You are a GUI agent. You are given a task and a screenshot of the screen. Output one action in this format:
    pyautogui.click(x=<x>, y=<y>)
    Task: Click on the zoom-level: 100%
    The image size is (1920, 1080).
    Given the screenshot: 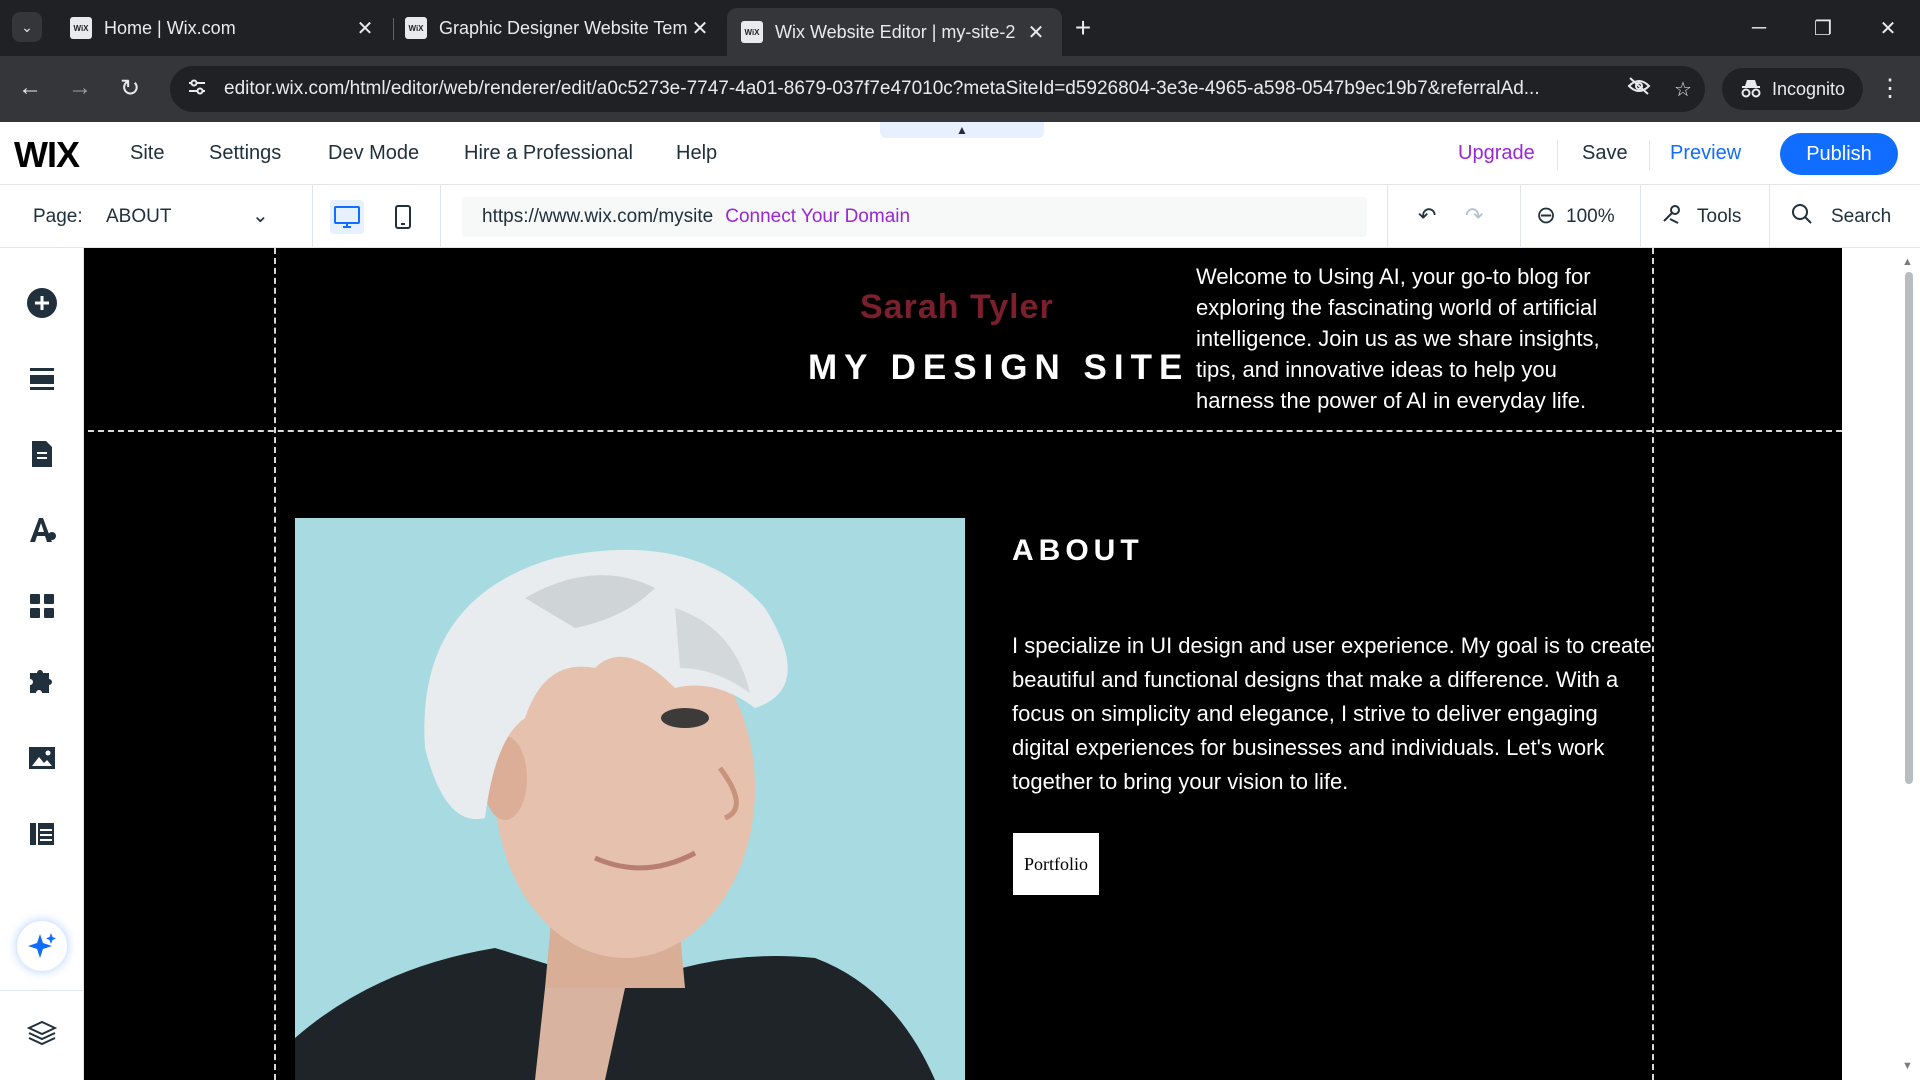 What is the action you would take?
    pyautogui.click(x=1590, y=217)
    